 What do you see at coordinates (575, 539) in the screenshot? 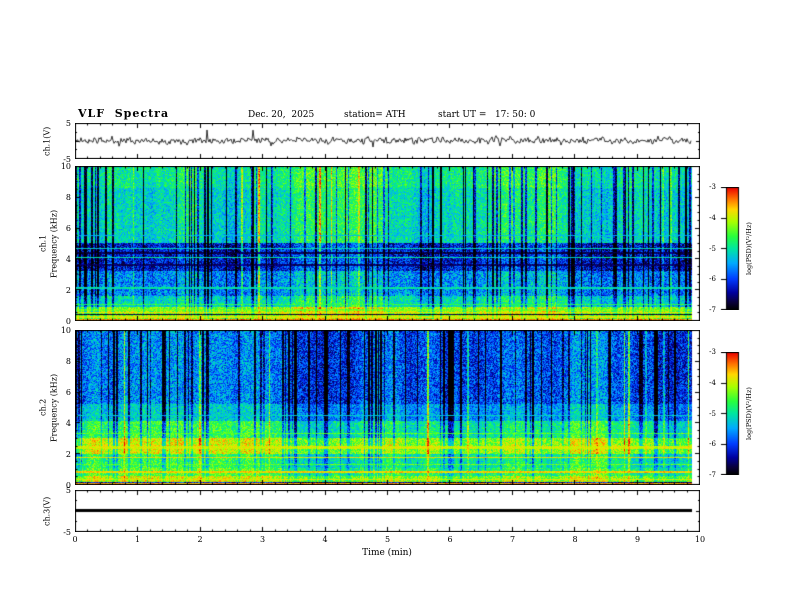
I see `x-tick-label-8: 8` at bounding box center [575, 539].